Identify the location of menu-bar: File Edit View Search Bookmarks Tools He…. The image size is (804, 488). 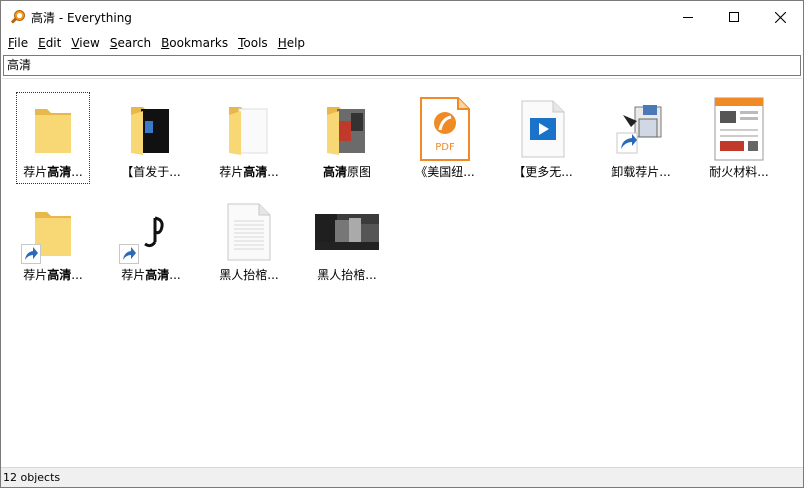
(402, 43).